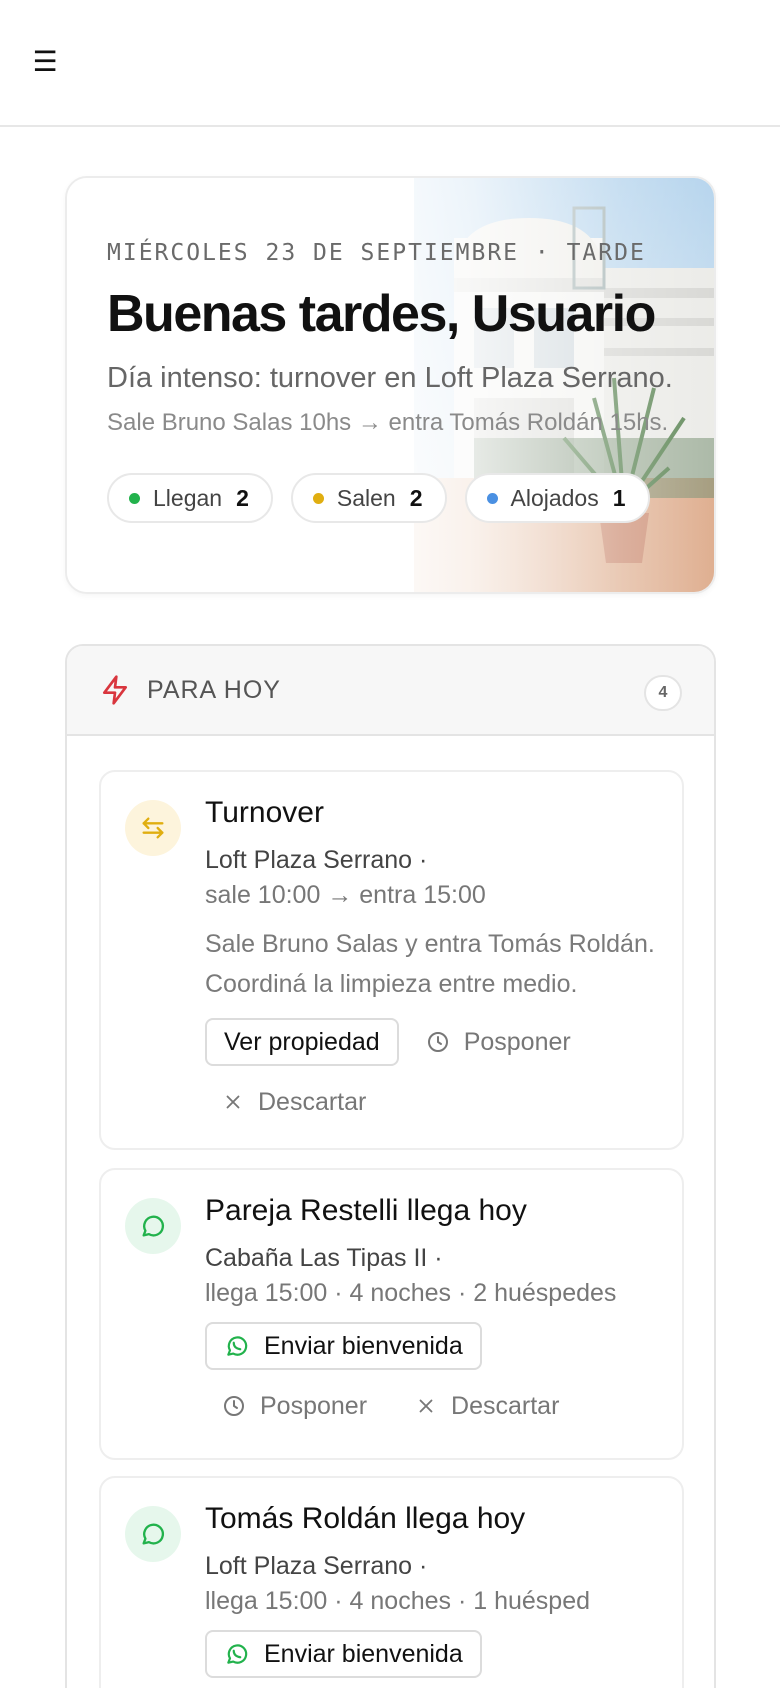 The width and height of the screenshot is (780, 1688). I want to click on stat-pill-departures: Salen 2, so click(368, 498).